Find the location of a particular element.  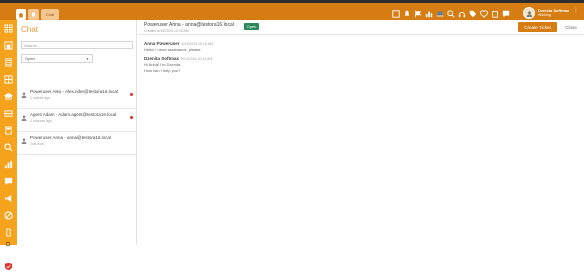

message-author: Dzenita Softmax is located at coordinates (162, 58).